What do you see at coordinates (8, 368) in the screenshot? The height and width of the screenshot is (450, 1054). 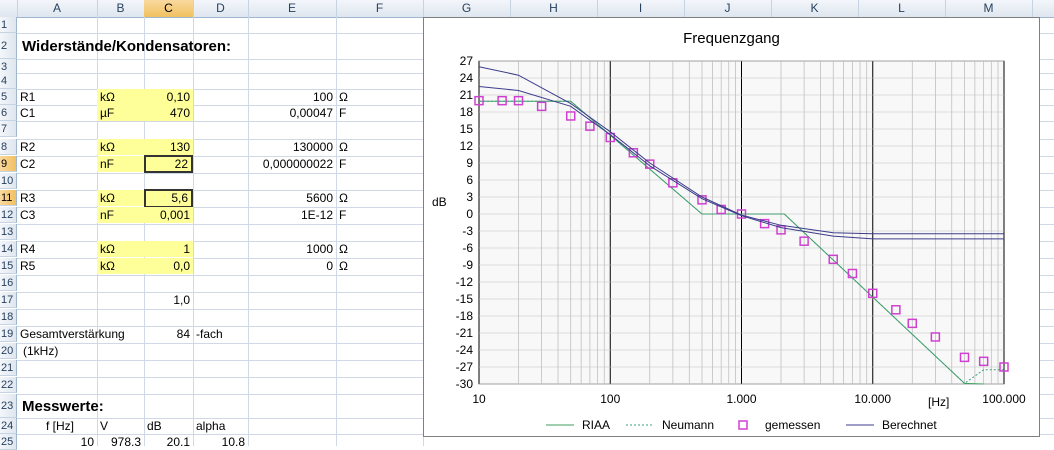 I see `row-header: 21` at bounding box center [8, 368].